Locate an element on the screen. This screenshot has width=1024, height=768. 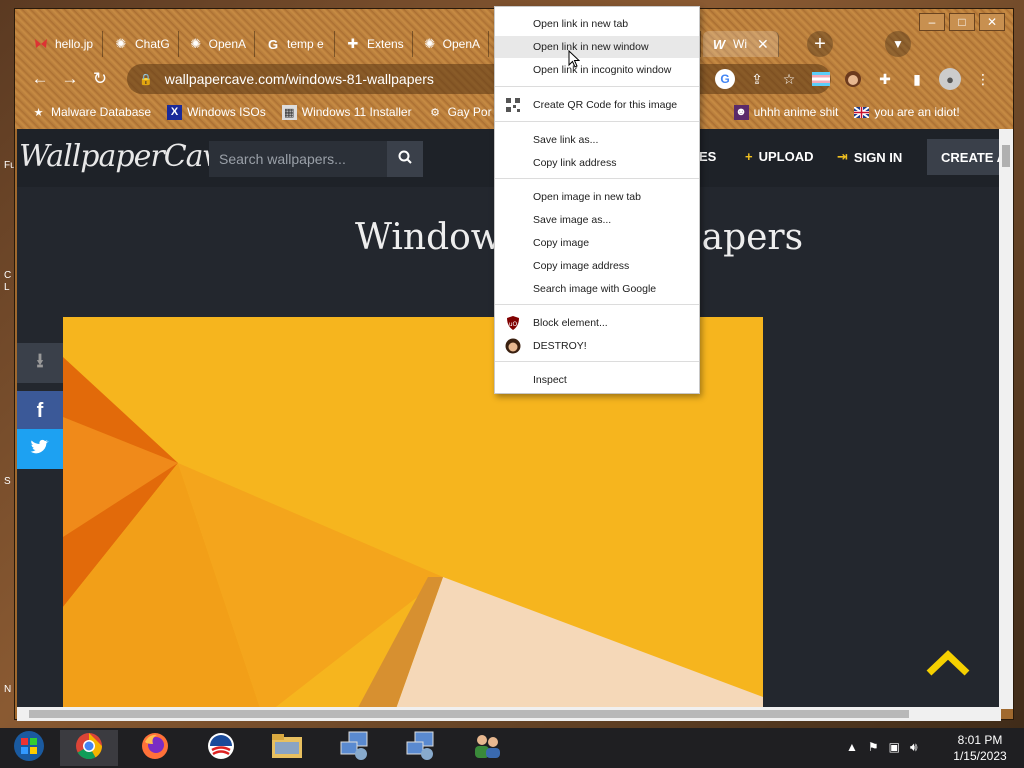
signin-button: ⇥ SIGN IN is located at coordinates (869, 157).